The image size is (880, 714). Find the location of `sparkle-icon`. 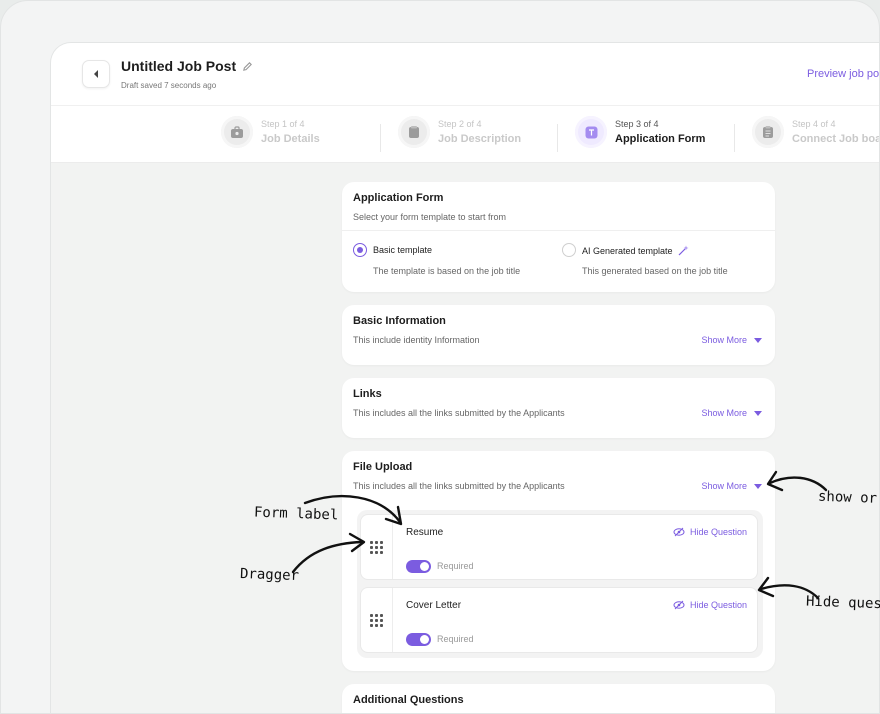

sparkle-icon is located at coordinates (683, 250).